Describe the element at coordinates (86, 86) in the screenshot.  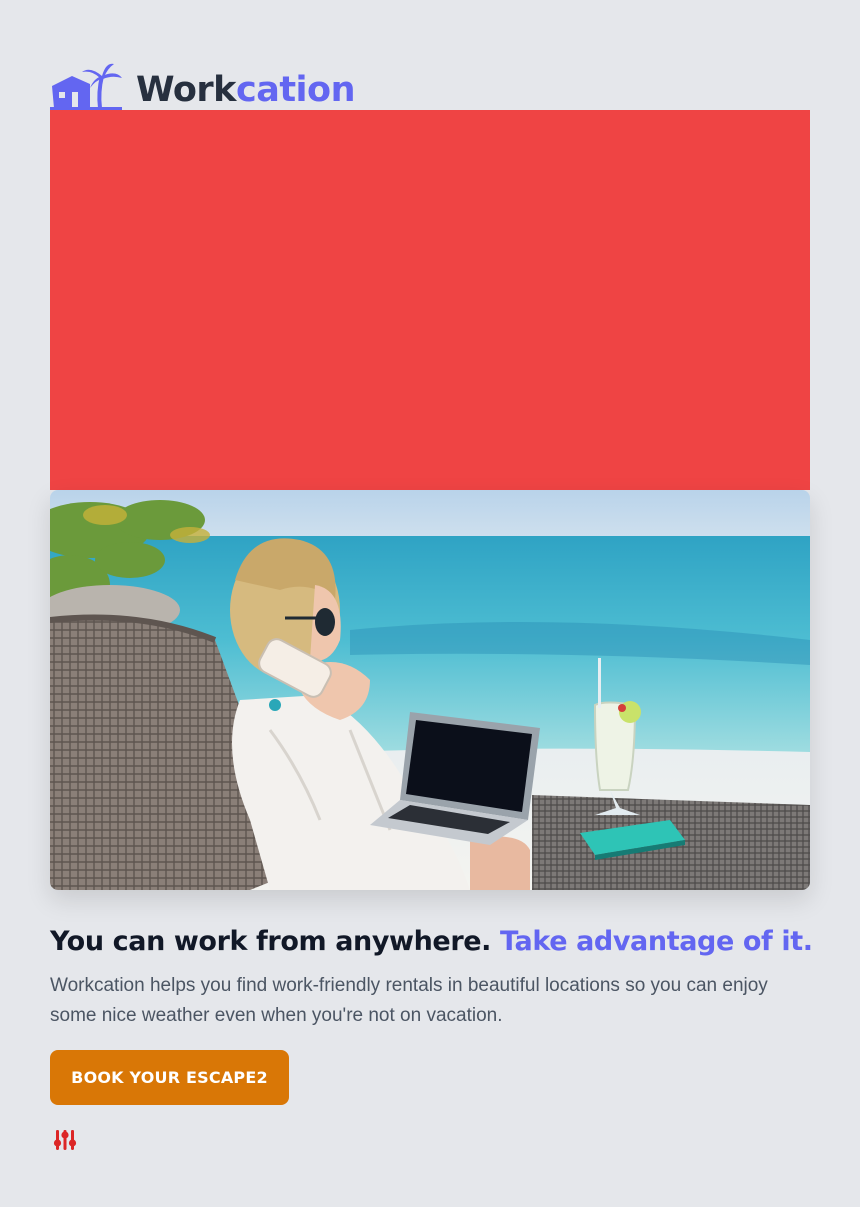
I see `palm-house-logo-icon` at that location.